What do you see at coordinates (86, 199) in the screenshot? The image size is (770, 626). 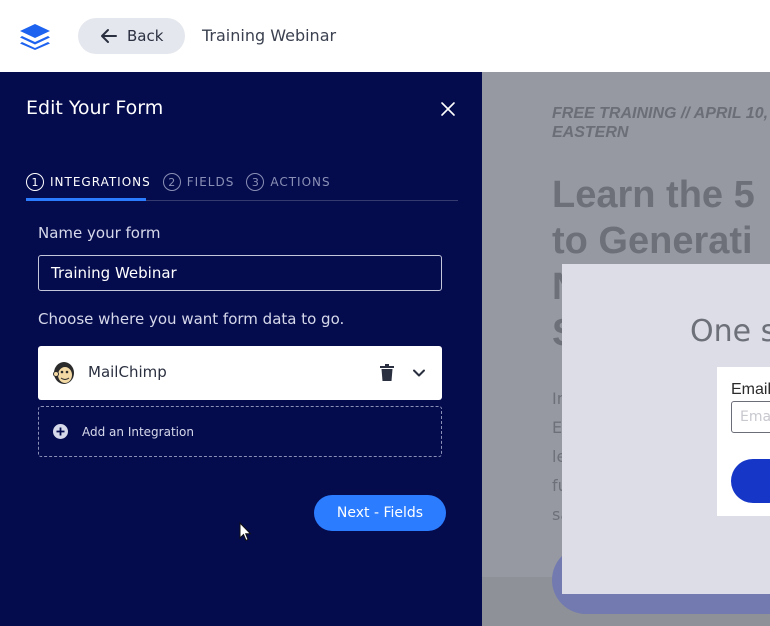 I see `active-tab-indicator` at bounding box center [86, 199].